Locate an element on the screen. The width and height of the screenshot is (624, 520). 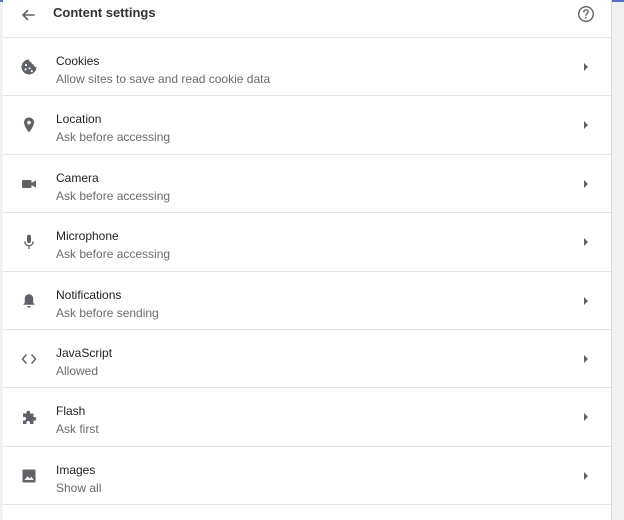
setting-status: Allowed is located at coordinates (77, 370).